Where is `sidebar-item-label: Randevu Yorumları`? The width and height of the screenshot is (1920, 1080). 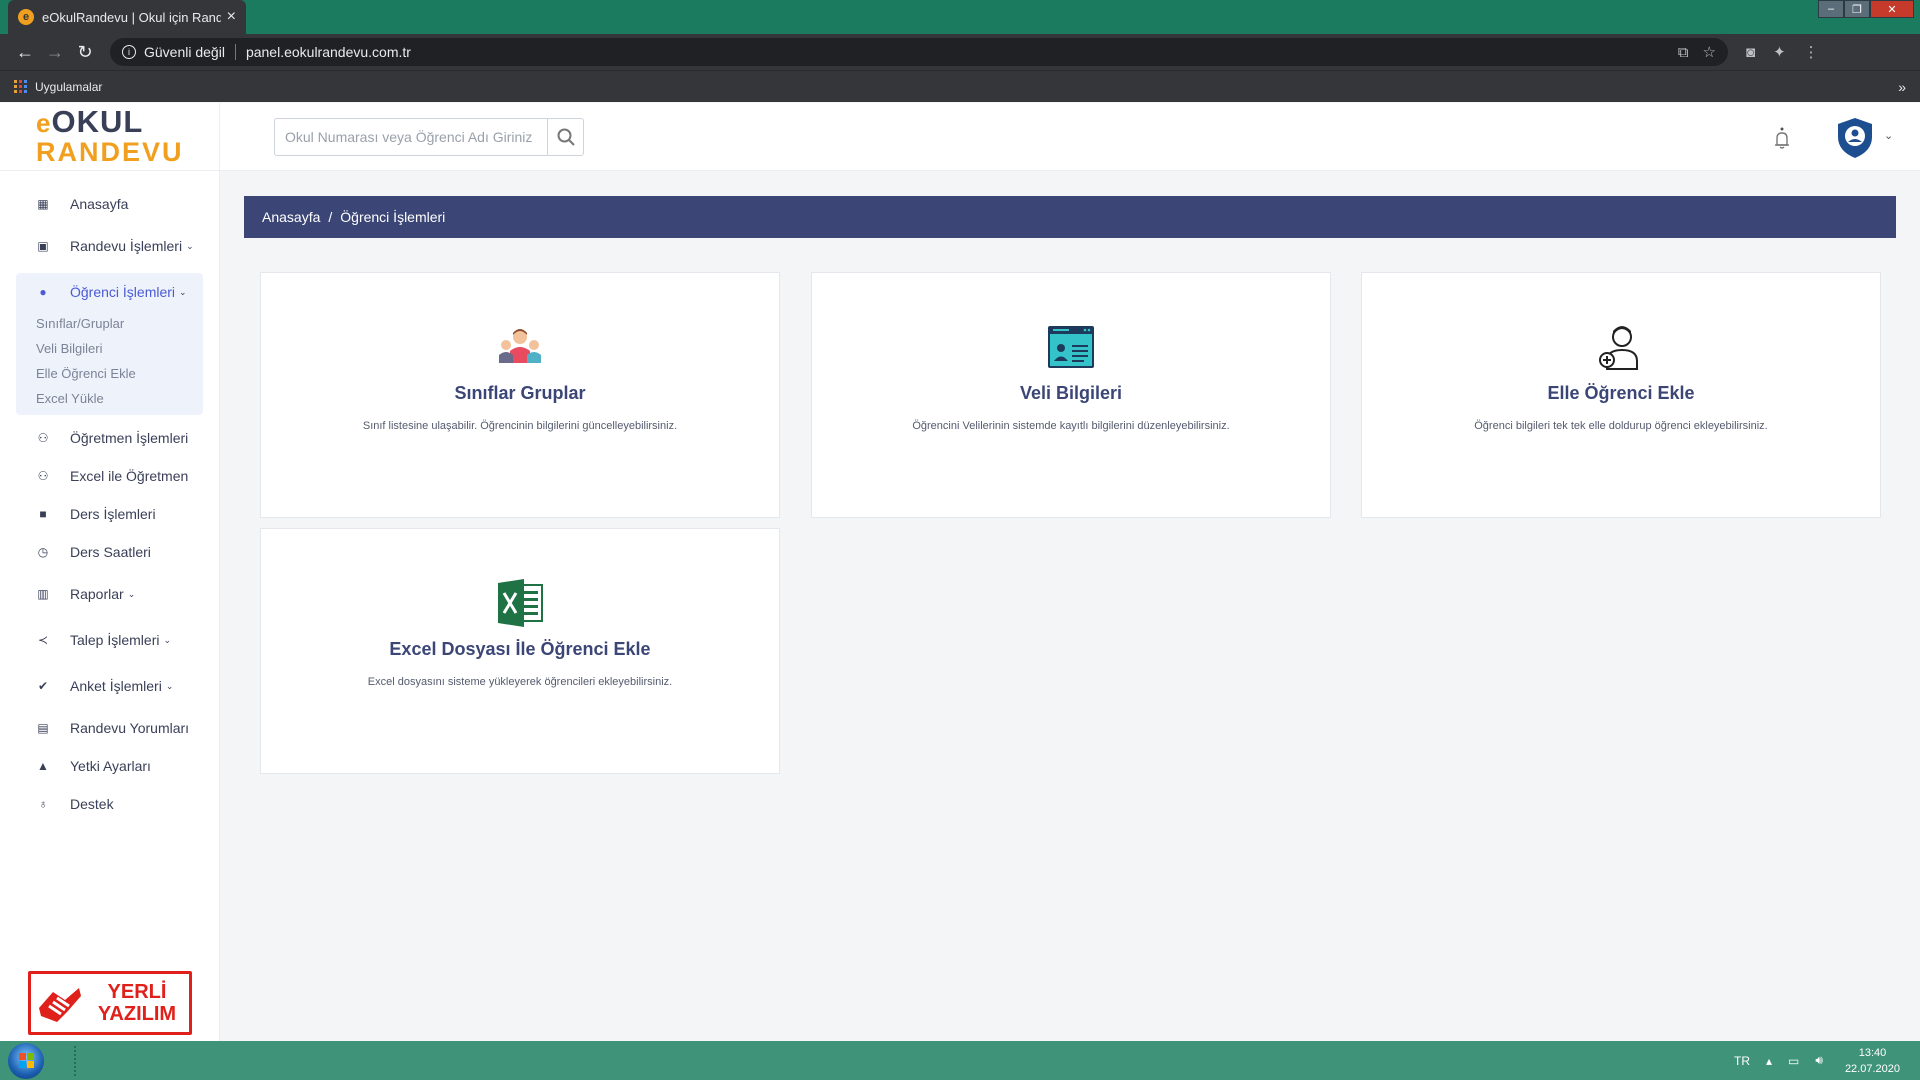
sidebar-item-label: Randevu Yorumları is located at coordinates (130, 728).